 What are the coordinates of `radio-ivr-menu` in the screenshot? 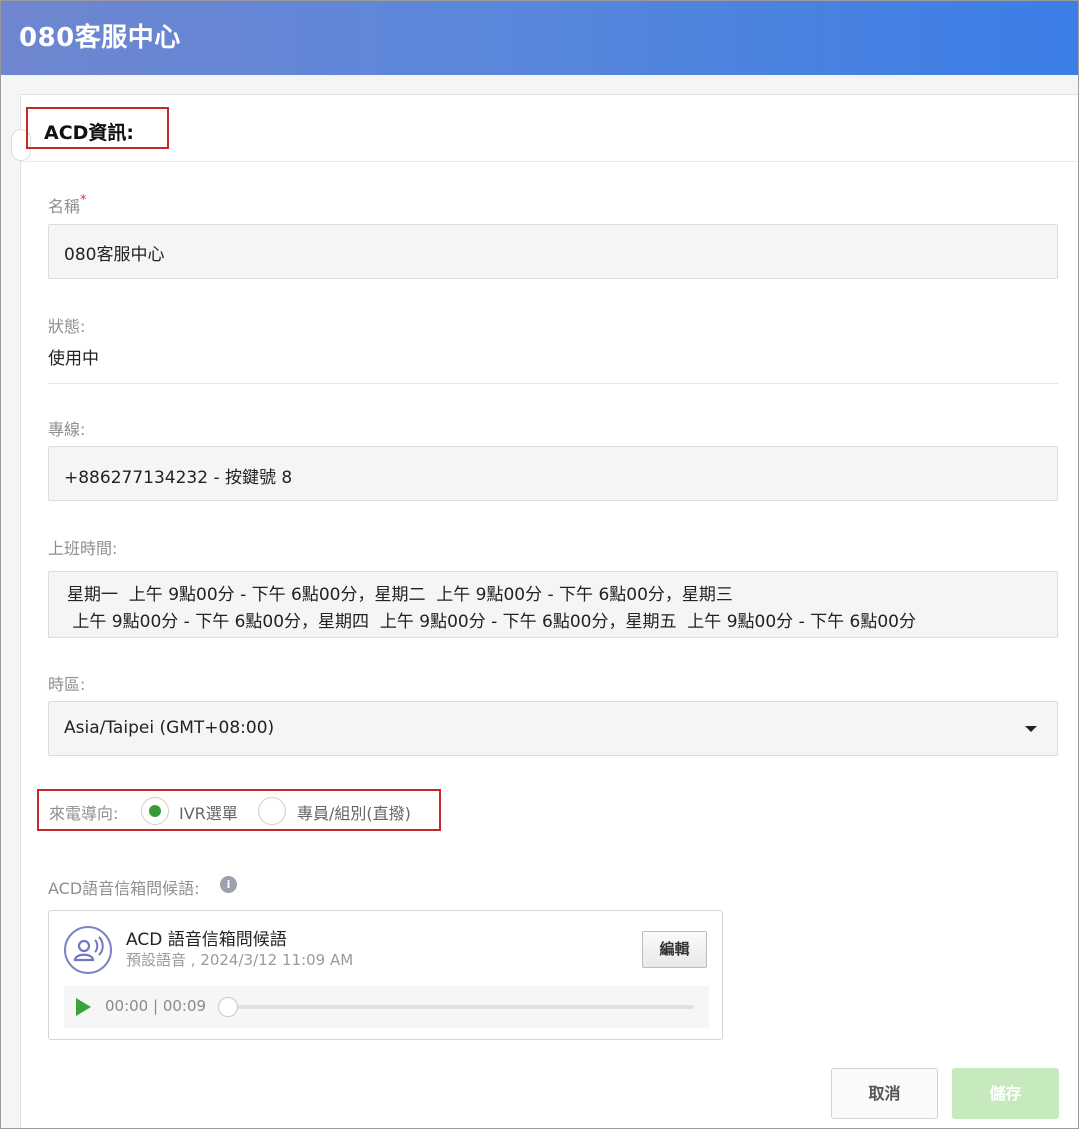 It's located at (155, 811).